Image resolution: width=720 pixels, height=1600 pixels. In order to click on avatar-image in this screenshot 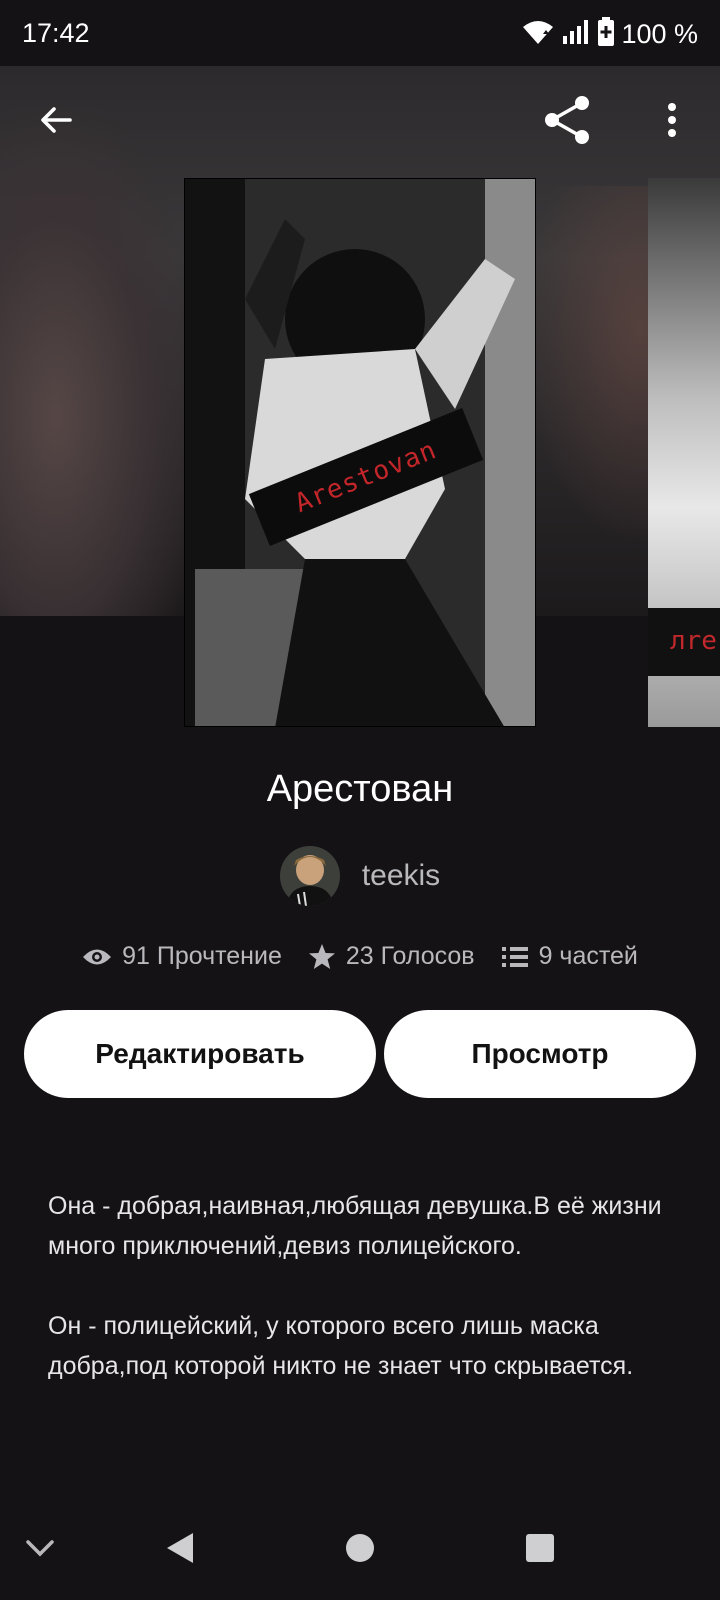, I will do `click(309, 876)`.